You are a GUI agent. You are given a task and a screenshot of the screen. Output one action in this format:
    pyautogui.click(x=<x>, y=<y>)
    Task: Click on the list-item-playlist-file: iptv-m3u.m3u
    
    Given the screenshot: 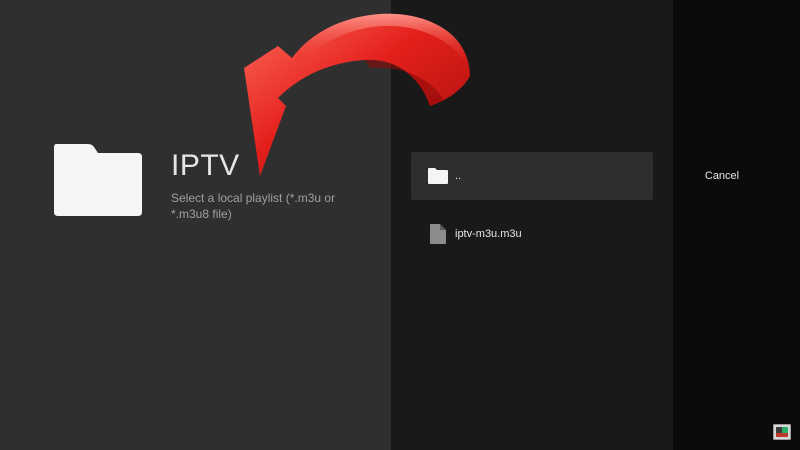 What is the action you would take?
    pyautogui.click(x=532, y=234)
    